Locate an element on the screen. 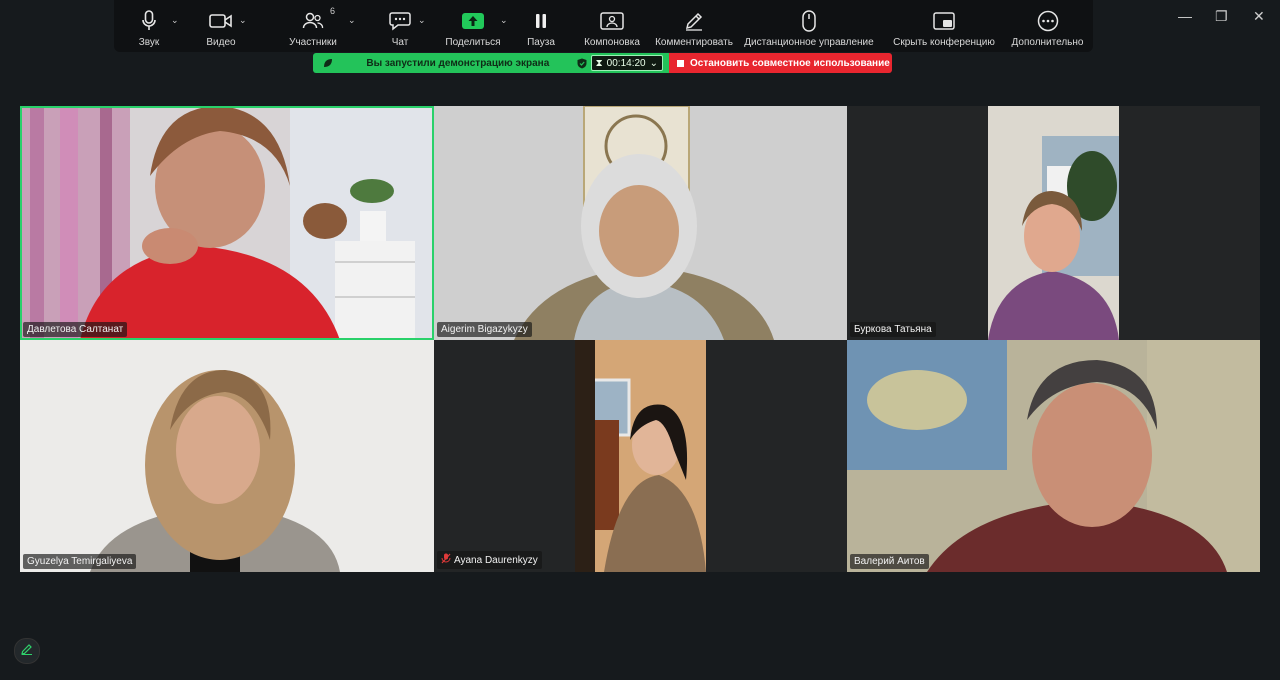  video-tile: Ayana Daurenkyzy is located at coordinates (640, 456).